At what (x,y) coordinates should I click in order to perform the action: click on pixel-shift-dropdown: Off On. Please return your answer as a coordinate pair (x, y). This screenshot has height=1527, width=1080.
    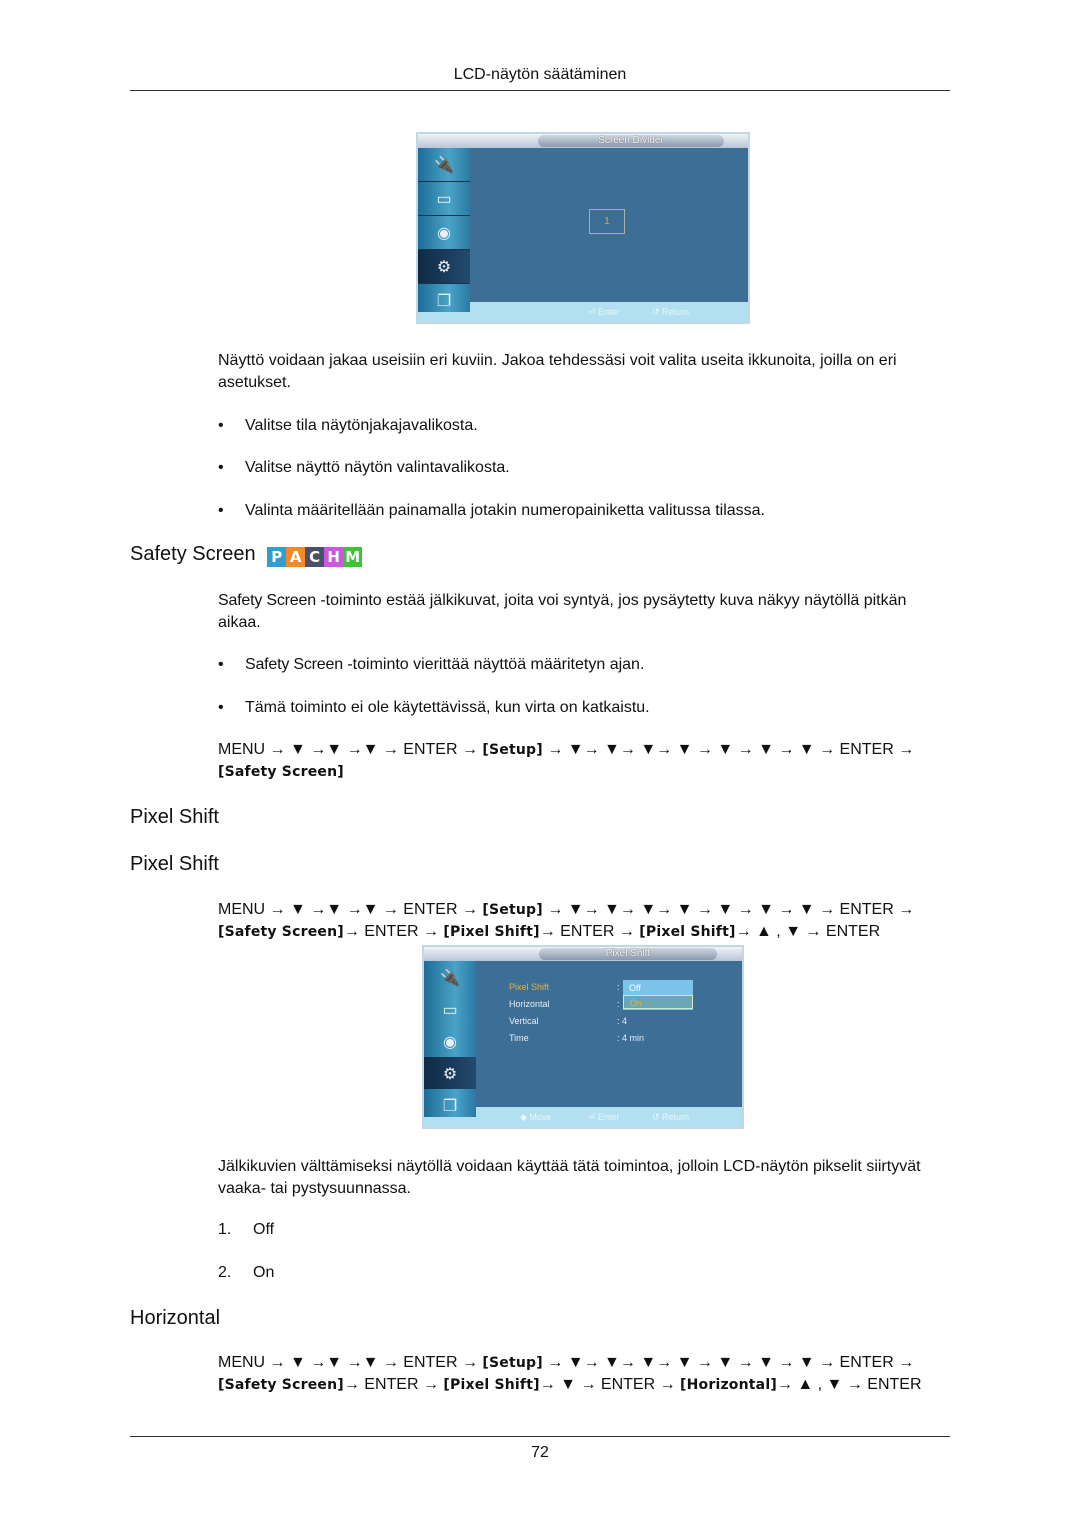
    Looking at the image, I should click on (658, 995).